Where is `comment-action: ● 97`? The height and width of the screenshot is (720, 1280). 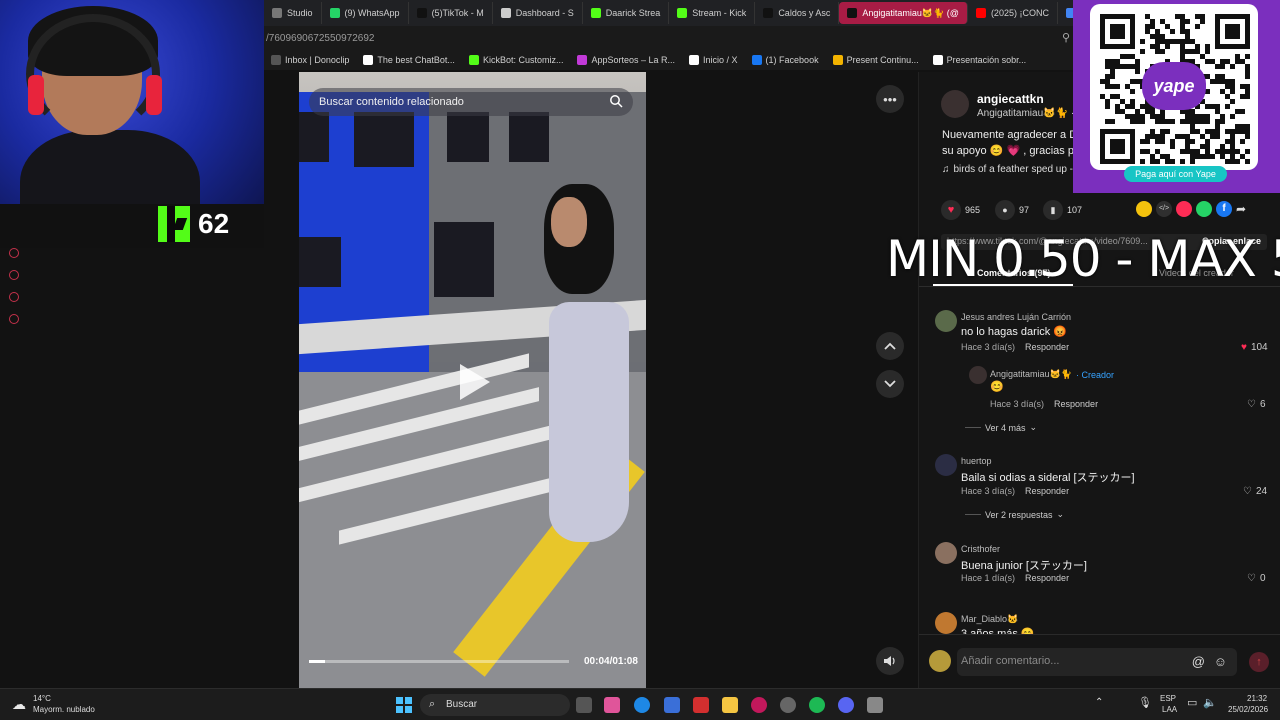
comment-action: ● 97 is located at coordinates (1012, 210).